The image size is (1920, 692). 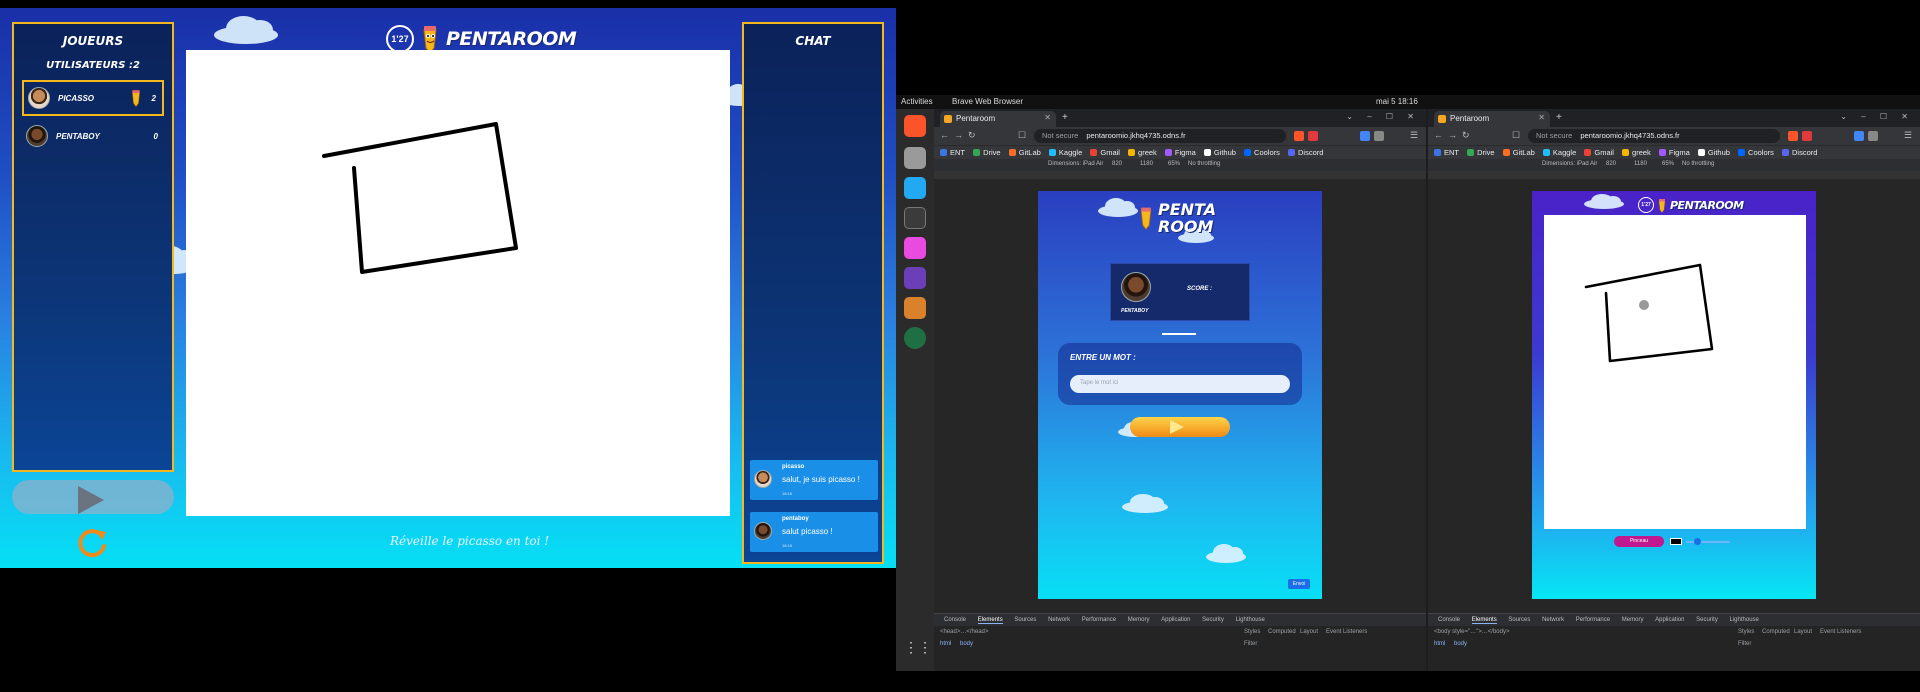 What do you see at coordinates (1299, 584) in the screenshot?
I see `send-button: Envoi` at bounding box center [1299, 584].